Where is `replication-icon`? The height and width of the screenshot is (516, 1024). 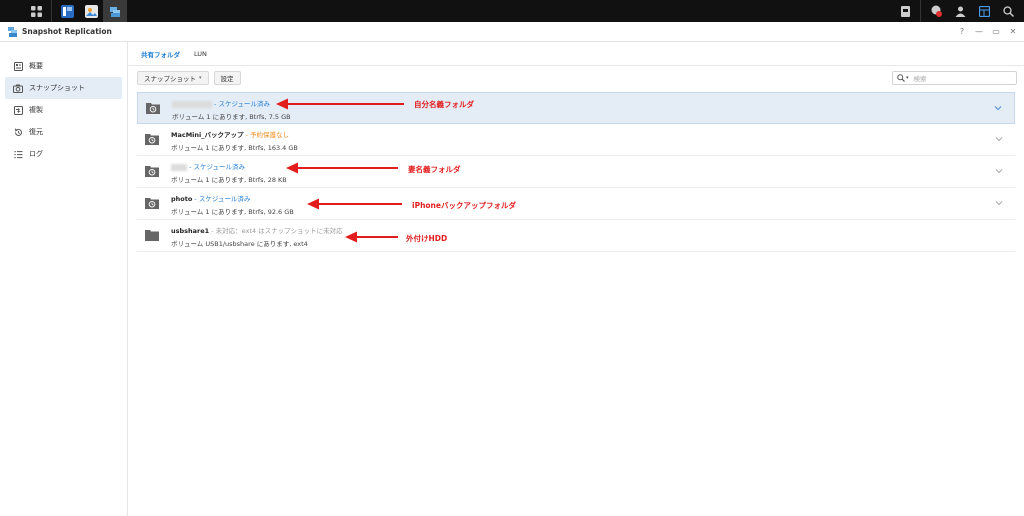
replication-icon is located at coordinates (18, 110).